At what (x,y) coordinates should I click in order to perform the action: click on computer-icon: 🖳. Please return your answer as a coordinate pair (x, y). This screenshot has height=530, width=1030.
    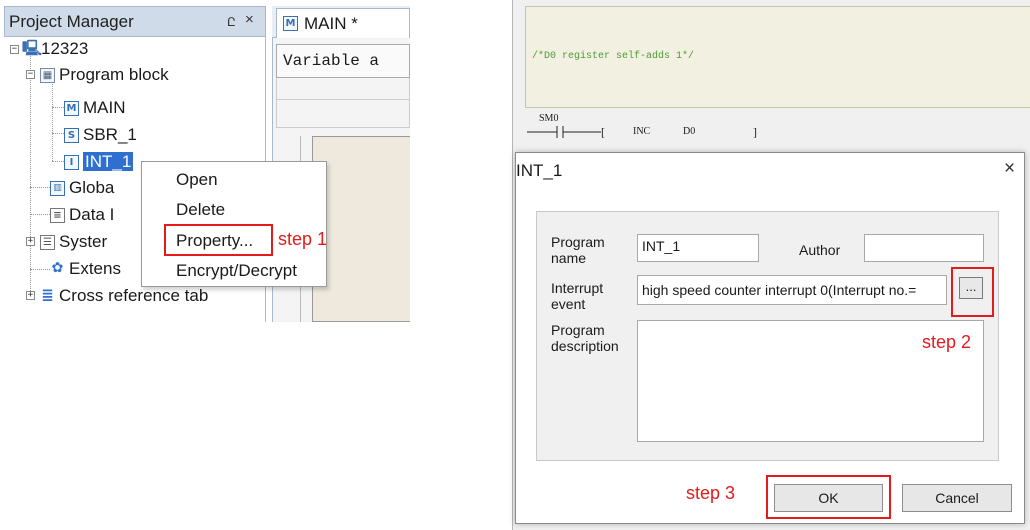
    Looking at the image, I should click on (32, 47).